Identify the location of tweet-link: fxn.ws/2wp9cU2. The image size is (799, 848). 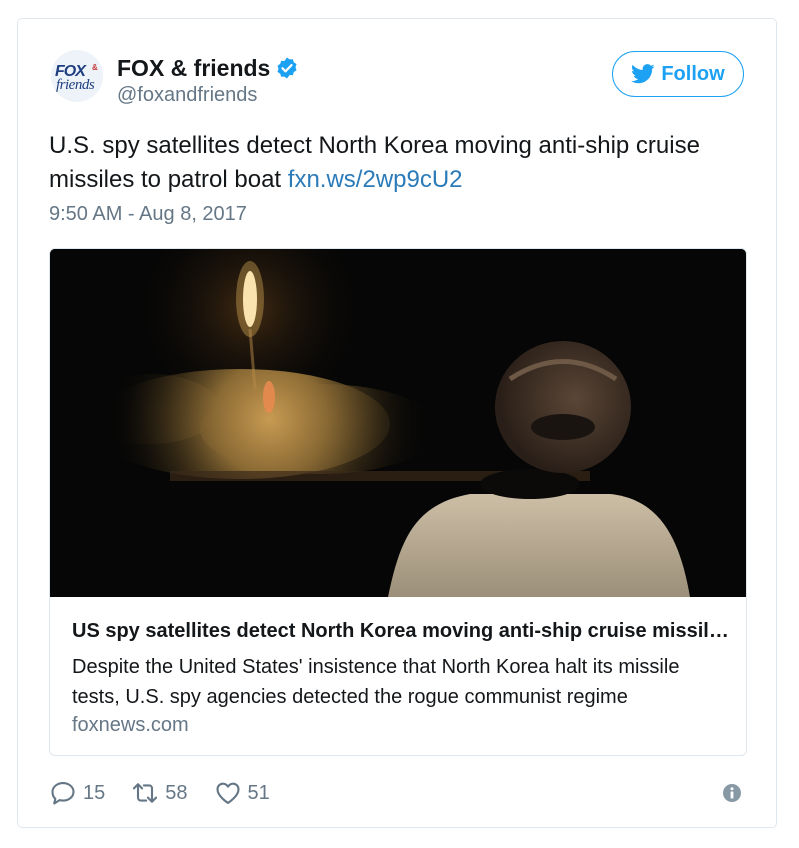
(375, 179).